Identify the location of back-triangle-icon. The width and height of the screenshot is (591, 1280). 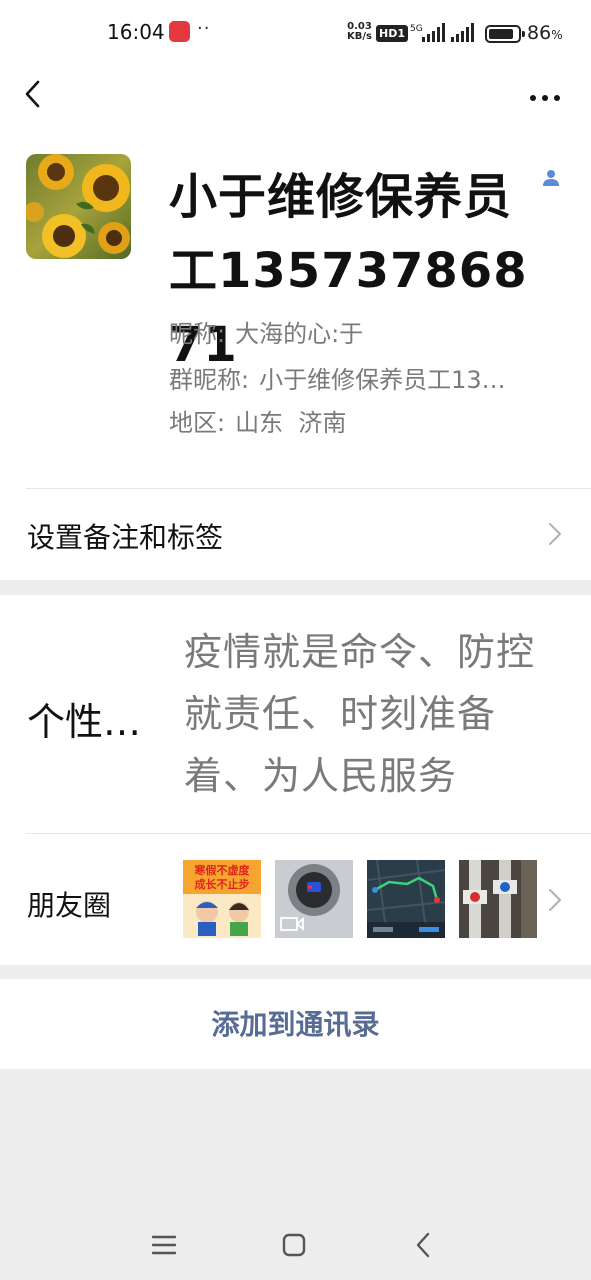
(424, 1245).